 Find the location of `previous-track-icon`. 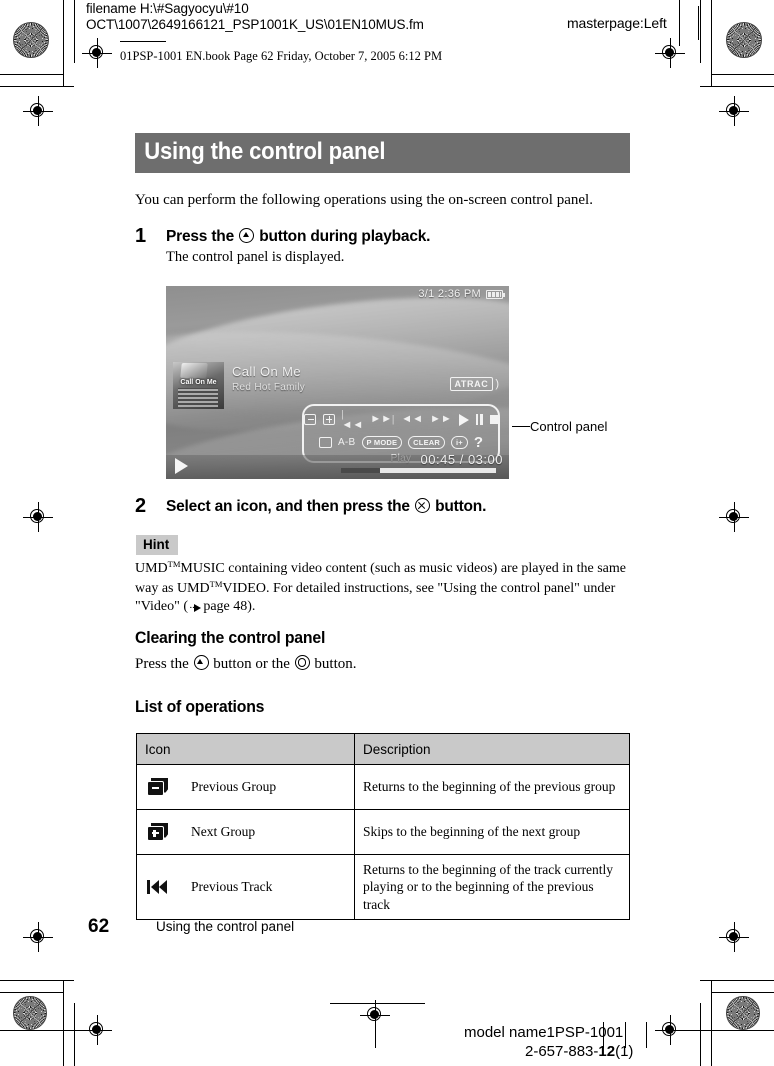

previous-track-icon is located at coordinates (169, 886).